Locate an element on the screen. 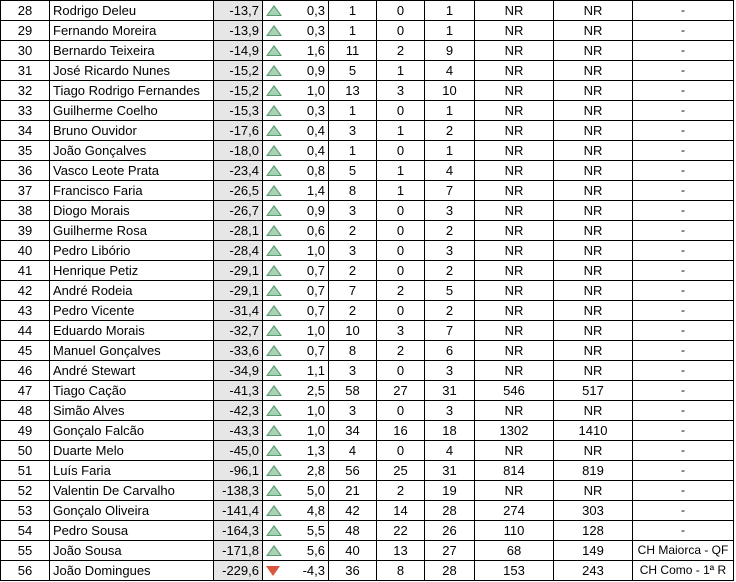 This screenshot has height=582, width=736. rank-cell: 37 is located at coordinates (25, 190).